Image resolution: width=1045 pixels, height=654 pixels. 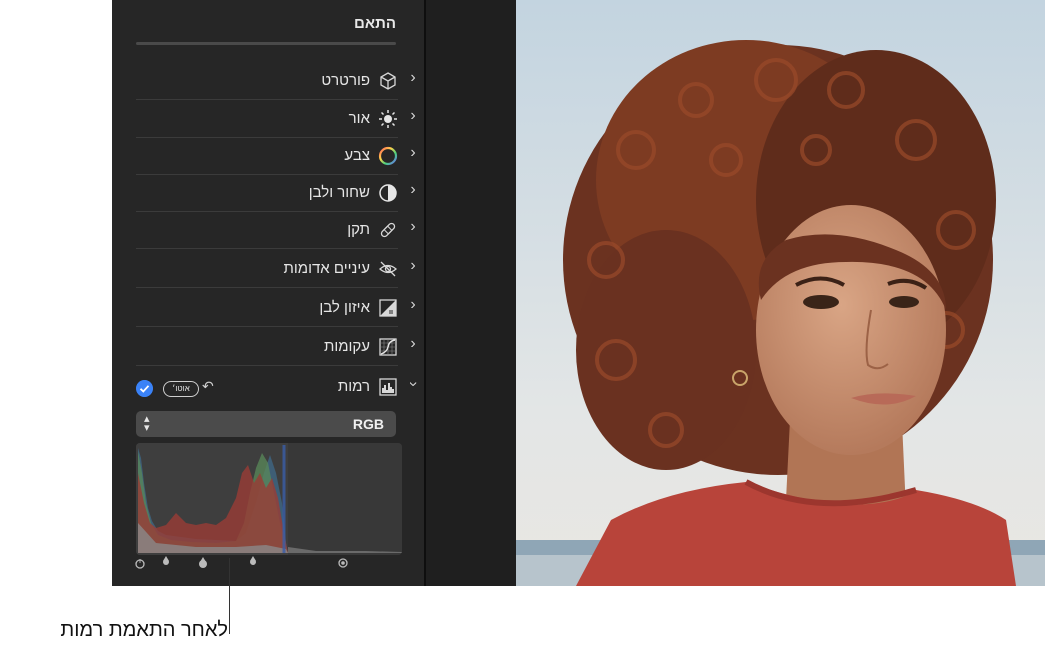 What do you see at coordinates (344, 307) in the screenshot?
I see `row-label: איזון לבן` at bounding box center [344, 307].